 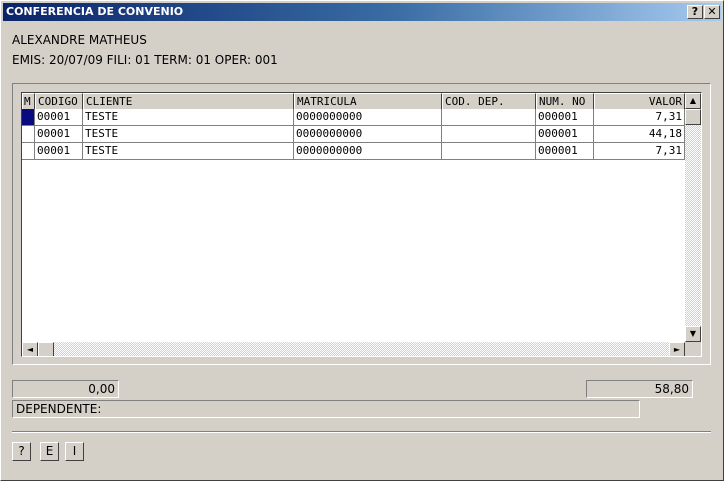 I want to click on i-button: I, so click(x=74, y=451).